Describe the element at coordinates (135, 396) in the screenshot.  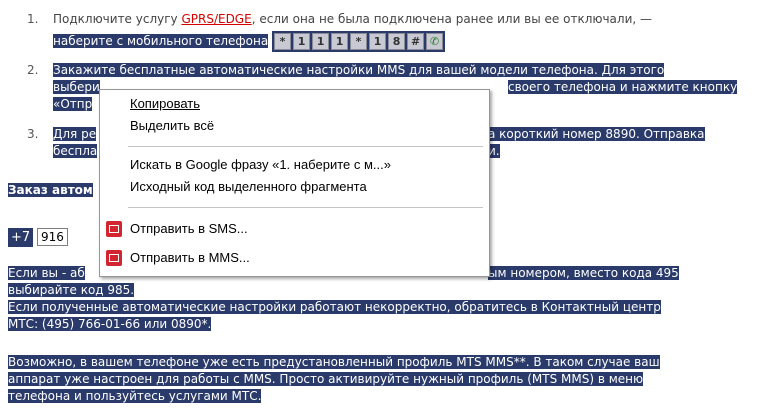
I see `para2-line3: телефона и пользуйтесь услугами МТС.` at that location.